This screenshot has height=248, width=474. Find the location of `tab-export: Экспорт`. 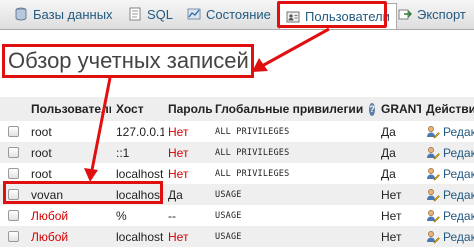

tab-export: Экспорт is located at coordinates (432, 14).